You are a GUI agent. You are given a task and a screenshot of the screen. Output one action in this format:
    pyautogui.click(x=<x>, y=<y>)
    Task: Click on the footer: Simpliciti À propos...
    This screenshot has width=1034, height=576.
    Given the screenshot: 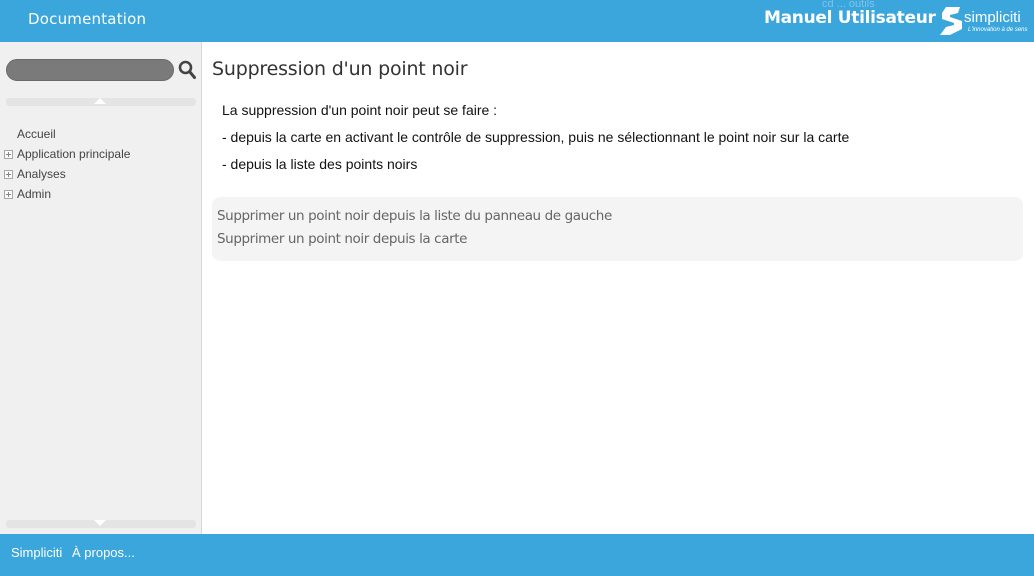 What is the action you would take?
    pyautogui.click(x=517, y=555)
    